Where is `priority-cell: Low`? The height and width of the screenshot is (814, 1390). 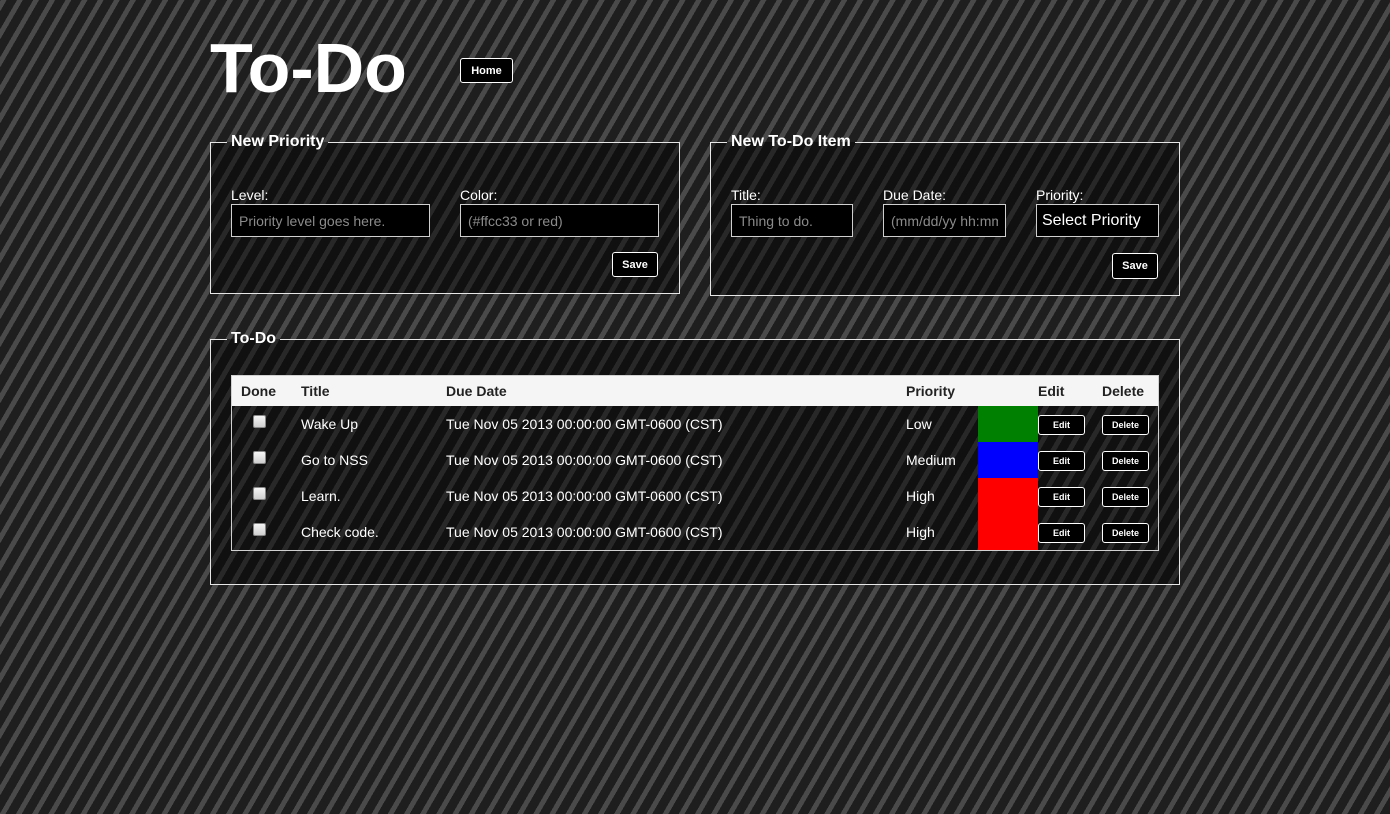 priority-cell: Low is located at coordinates (919, 424).